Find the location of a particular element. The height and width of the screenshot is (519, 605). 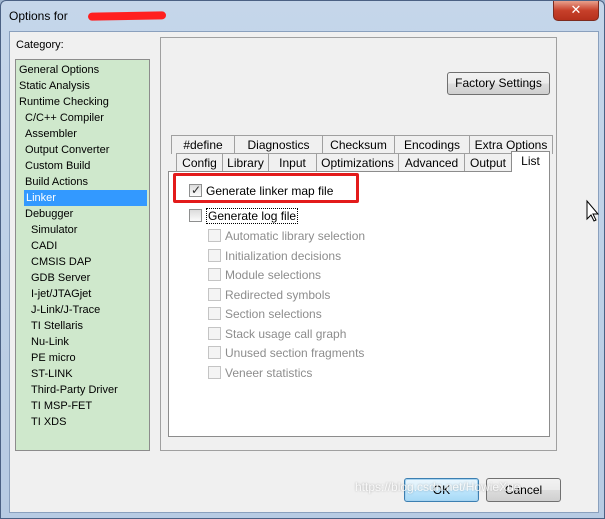

category-item-custom-build: Custom Build is located at coordinates (85, 166).